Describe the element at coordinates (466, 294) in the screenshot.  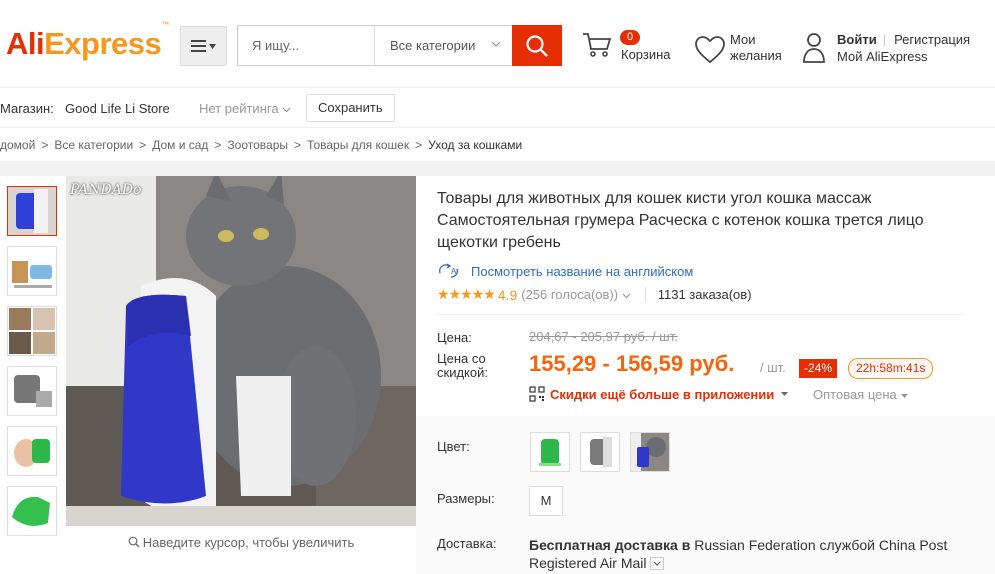
I see `rating-stars: ★★★★★` at that location.